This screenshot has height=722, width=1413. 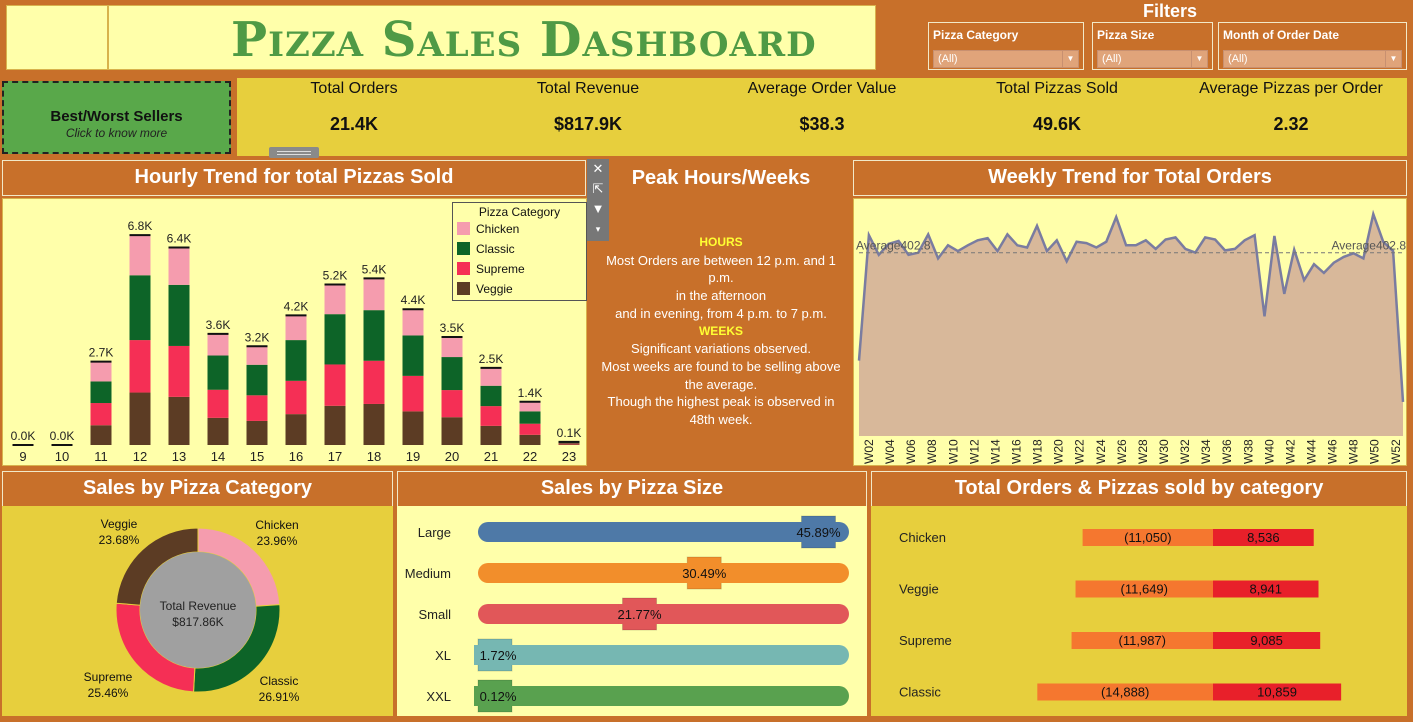 I want to click on weekly-trend-title: Weekly Trend for Total Orders, so click(x=1130, y=178).